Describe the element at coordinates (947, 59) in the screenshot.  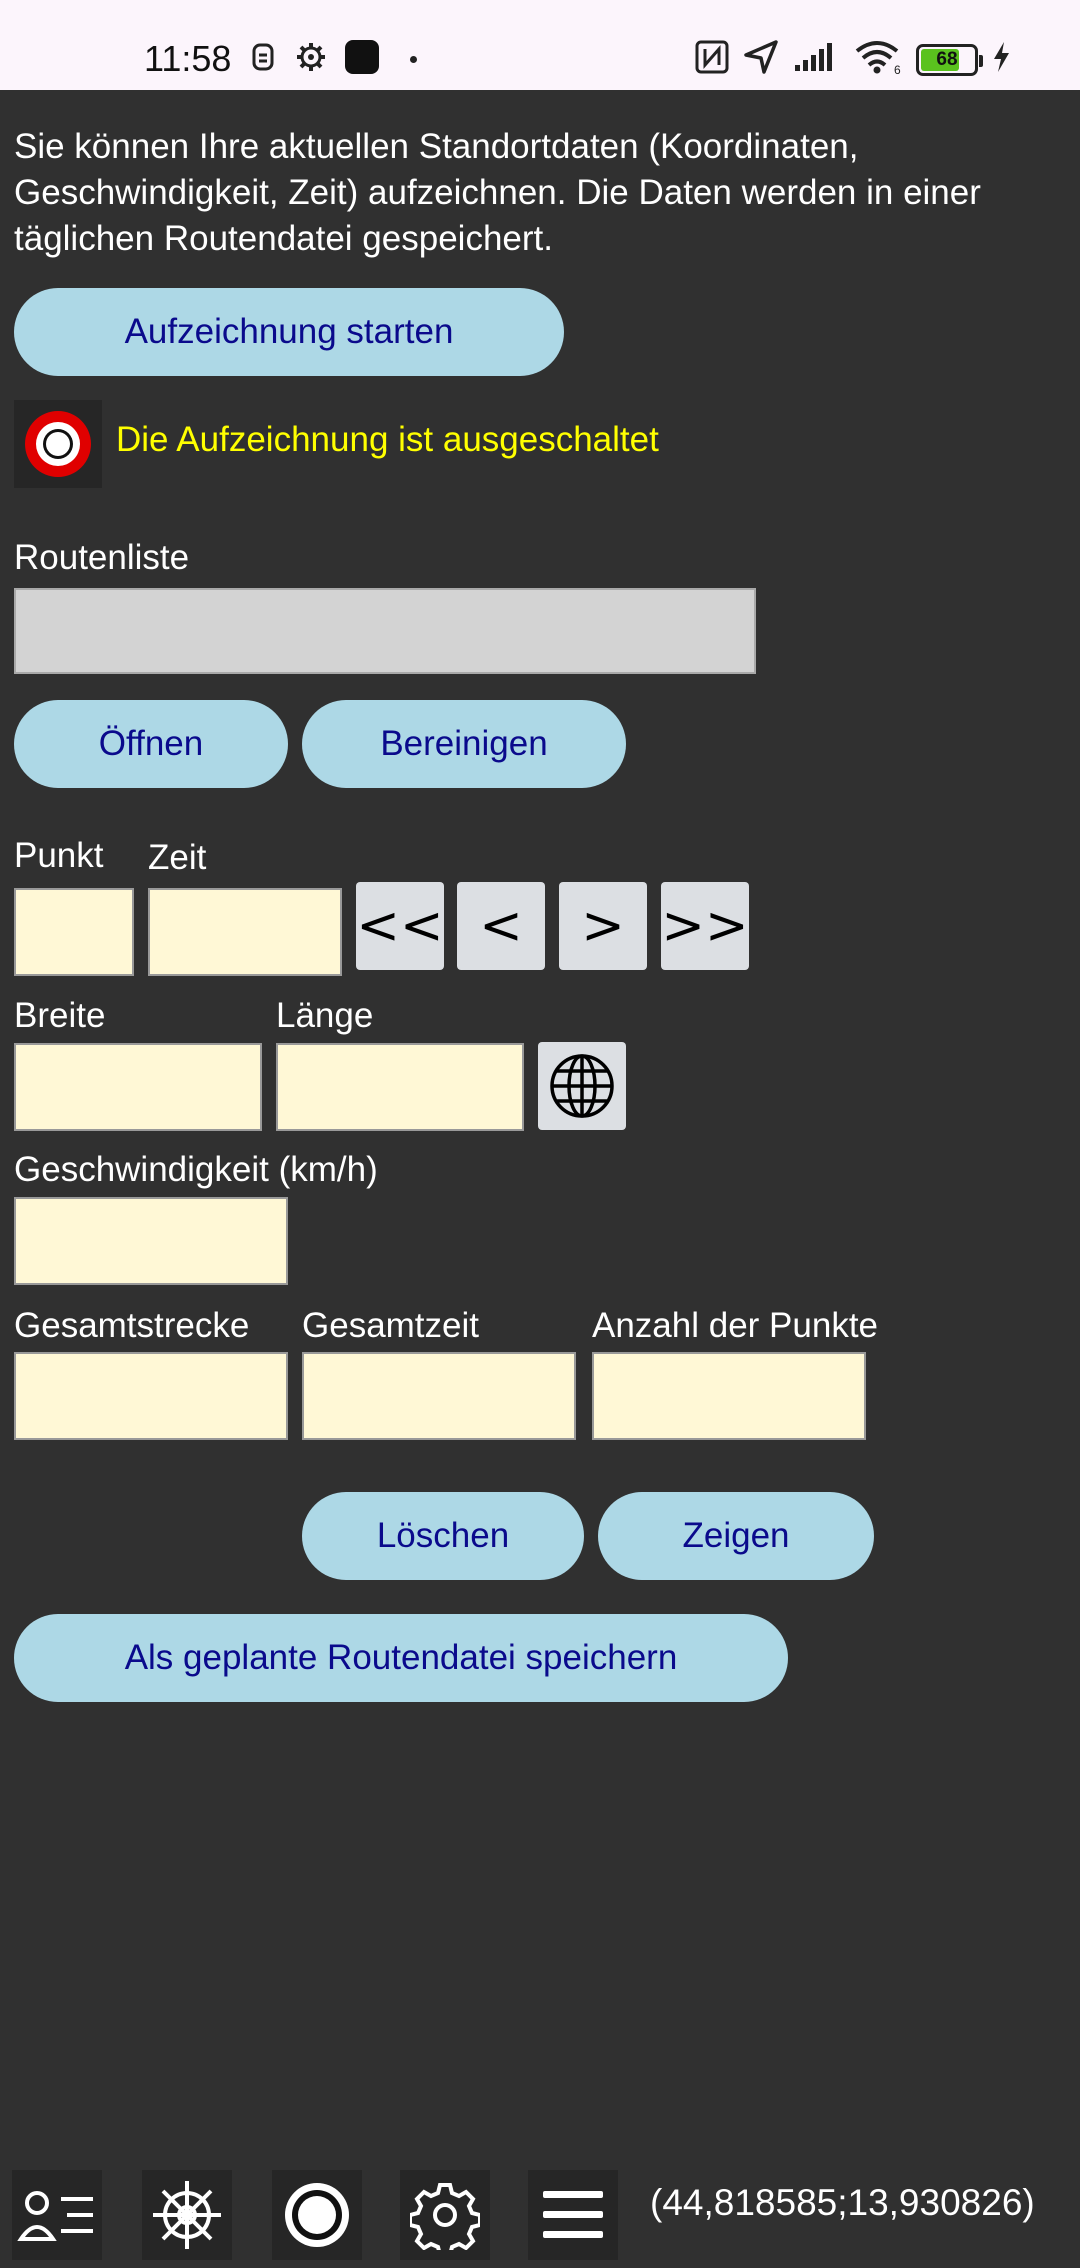
I see `battery-level: 68` at that location.